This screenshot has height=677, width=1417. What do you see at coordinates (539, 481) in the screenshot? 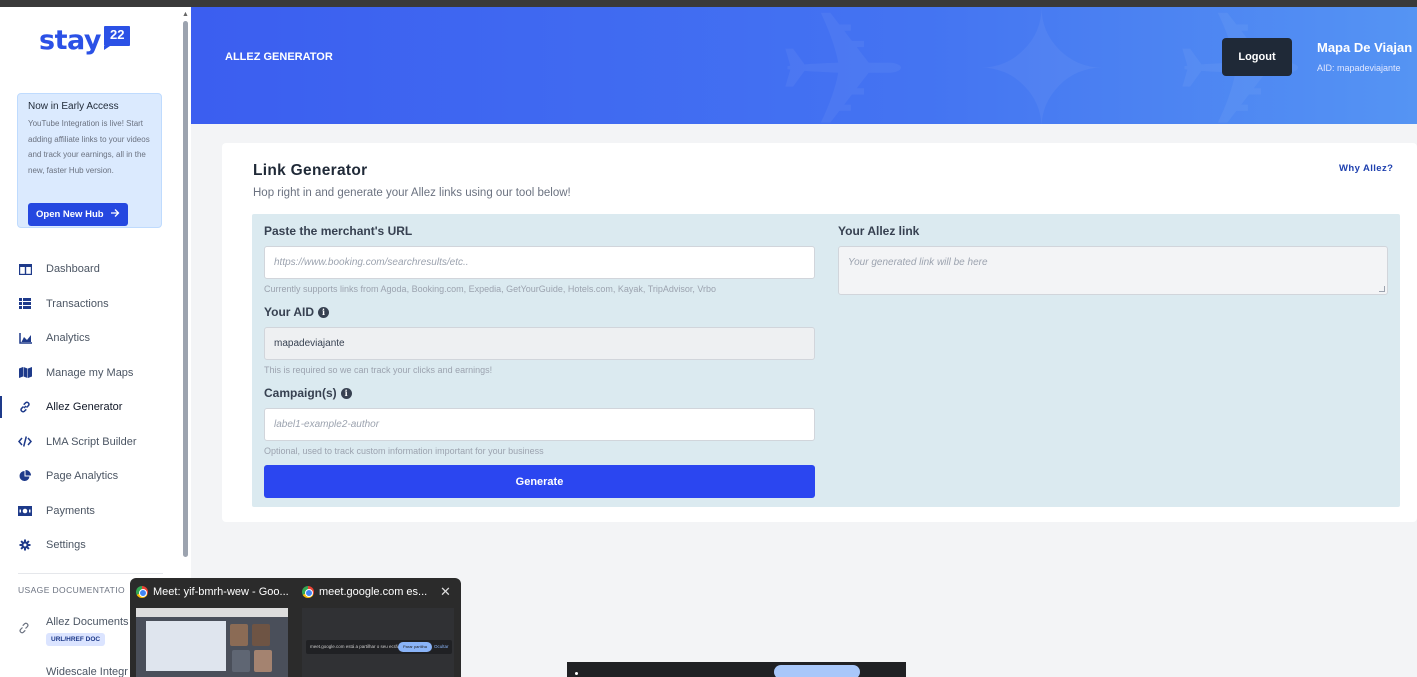
I see `generate-button: Generate` at bounding box center [539, 481].